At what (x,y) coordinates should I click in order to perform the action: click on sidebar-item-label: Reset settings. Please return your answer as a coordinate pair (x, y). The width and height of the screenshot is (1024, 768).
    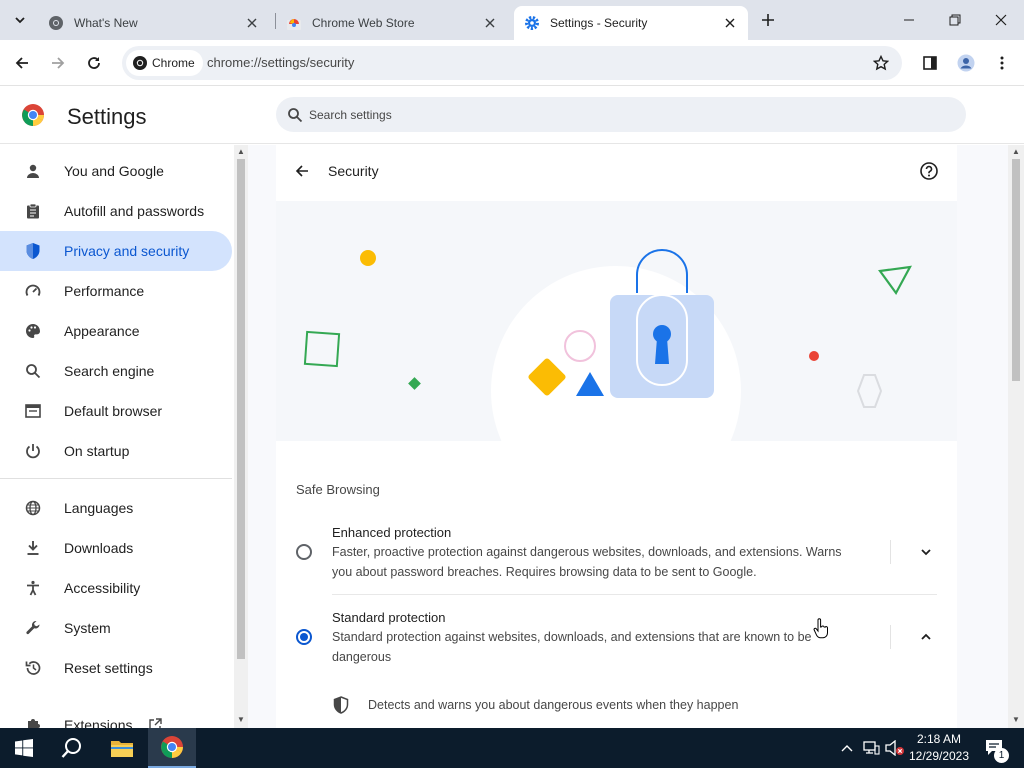
    Looking at the image, I should click on (108, 668).